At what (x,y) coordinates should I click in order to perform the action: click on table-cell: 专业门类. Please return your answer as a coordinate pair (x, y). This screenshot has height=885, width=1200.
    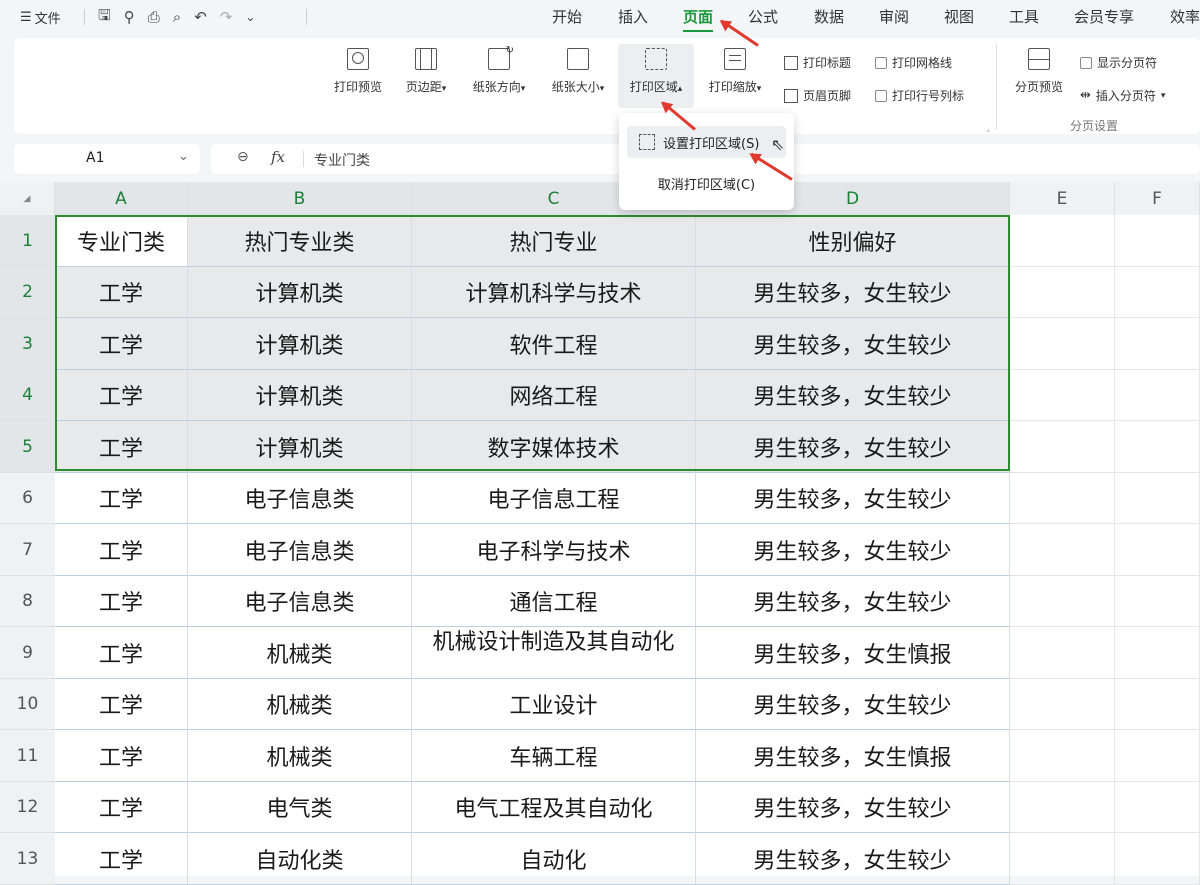
    Looking at the image, I should click on (121, 241).